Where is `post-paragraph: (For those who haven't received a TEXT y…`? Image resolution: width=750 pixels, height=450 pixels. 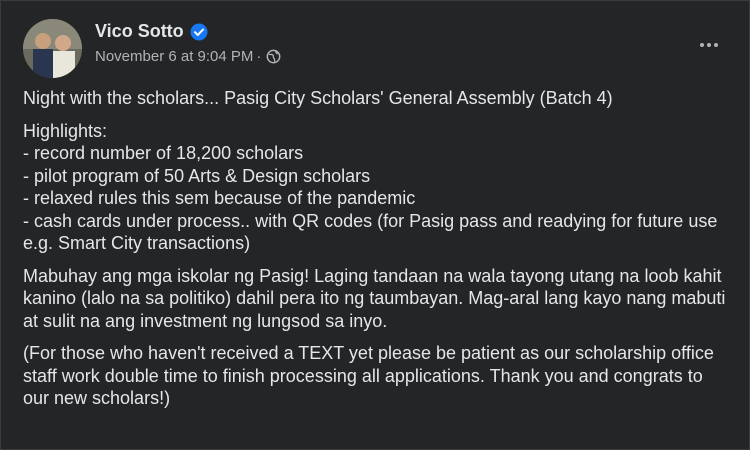 post-paragraph: (For those who haven't received a TEXT y… is located at coordinates (368, 375).